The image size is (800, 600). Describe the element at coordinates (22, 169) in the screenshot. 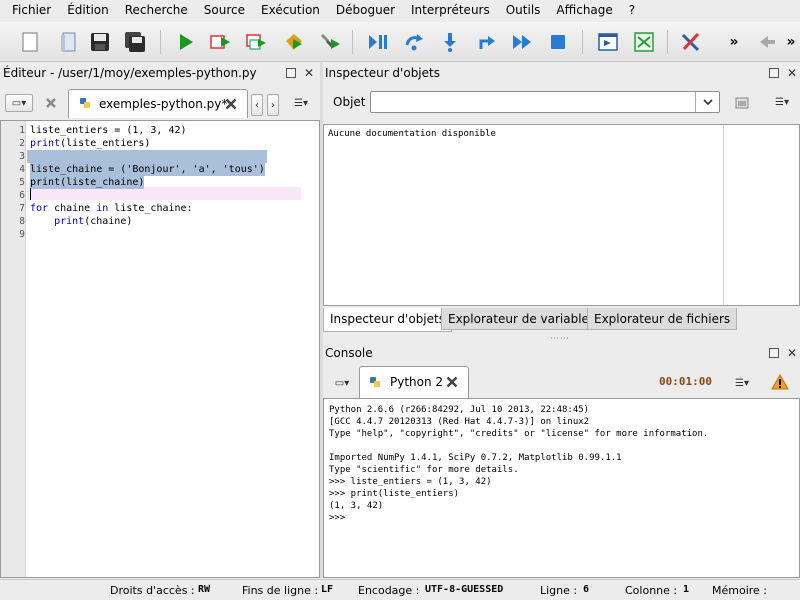

I see `line-number: 4` at that location.